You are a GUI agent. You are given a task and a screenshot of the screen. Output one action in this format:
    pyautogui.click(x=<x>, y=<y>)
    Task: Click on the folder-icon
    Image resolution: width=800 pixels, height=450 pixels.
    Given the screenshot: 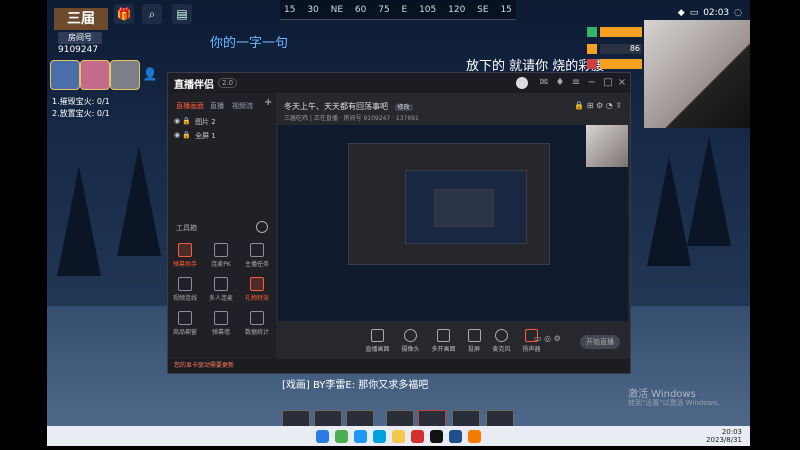 What is the action you would take?
    pyautogui.click(x=398, y=436)
    